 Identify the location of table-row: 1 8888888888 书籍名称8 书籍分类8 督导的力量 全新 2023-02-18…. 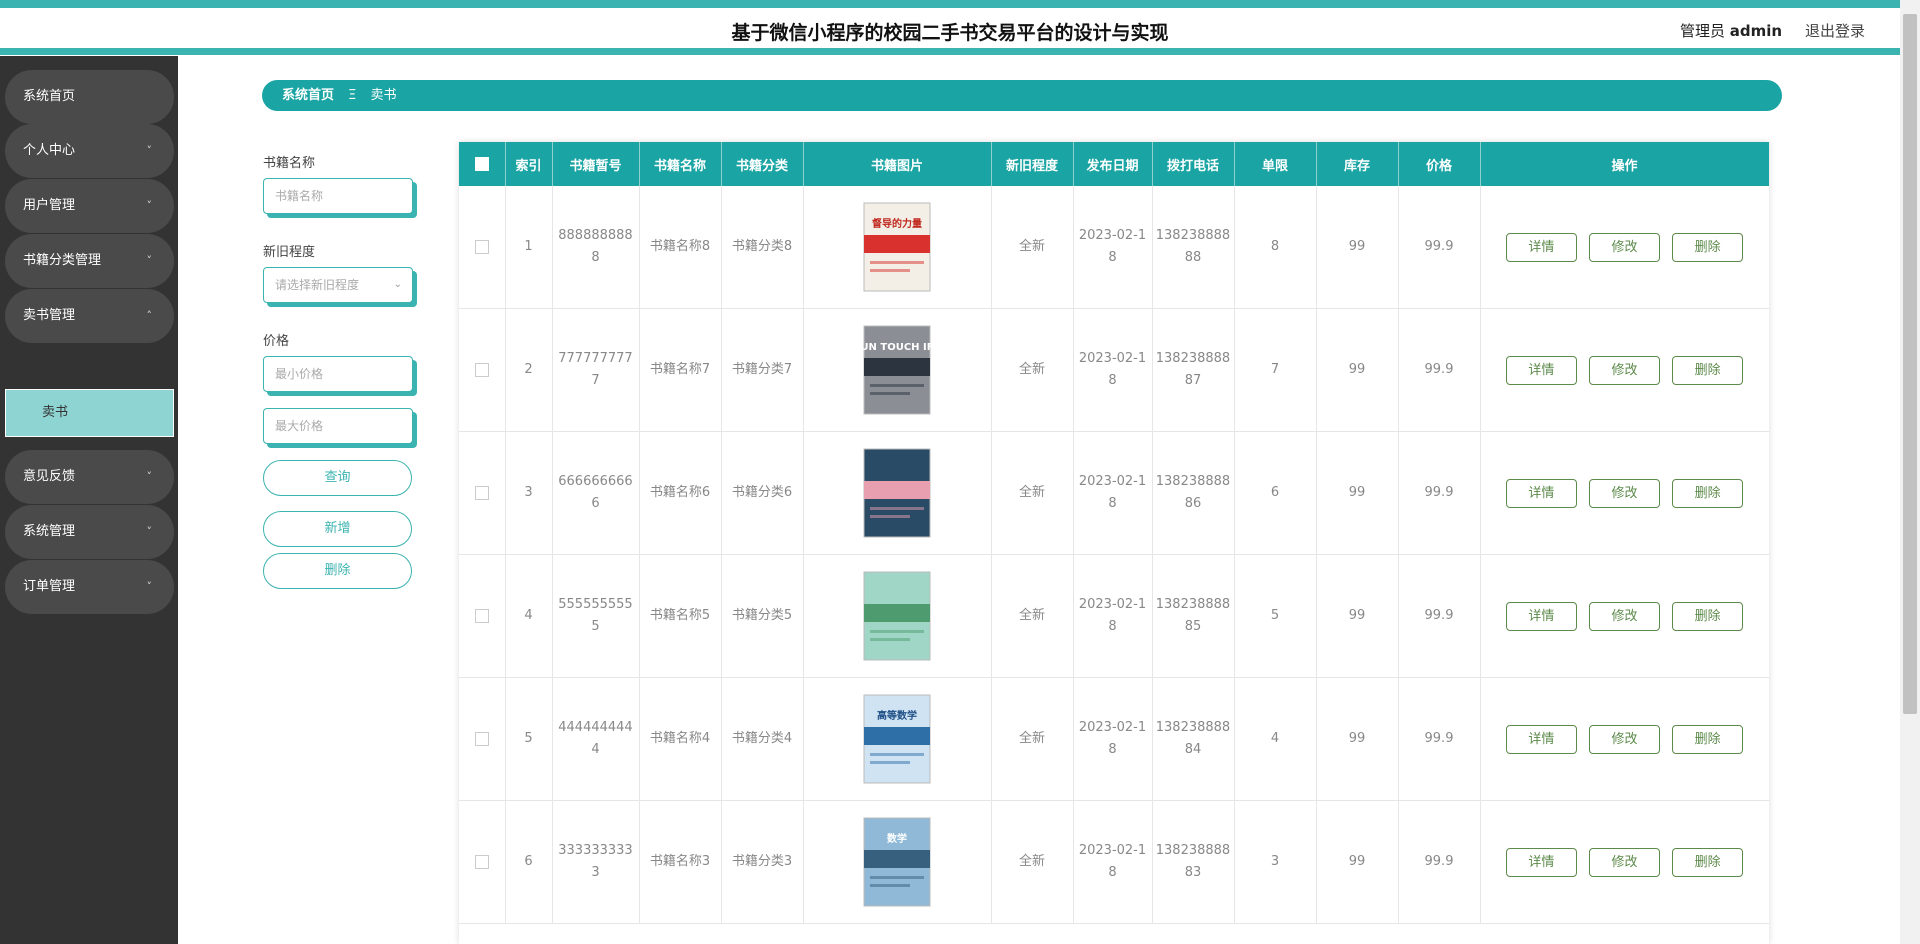
(1114, 247).